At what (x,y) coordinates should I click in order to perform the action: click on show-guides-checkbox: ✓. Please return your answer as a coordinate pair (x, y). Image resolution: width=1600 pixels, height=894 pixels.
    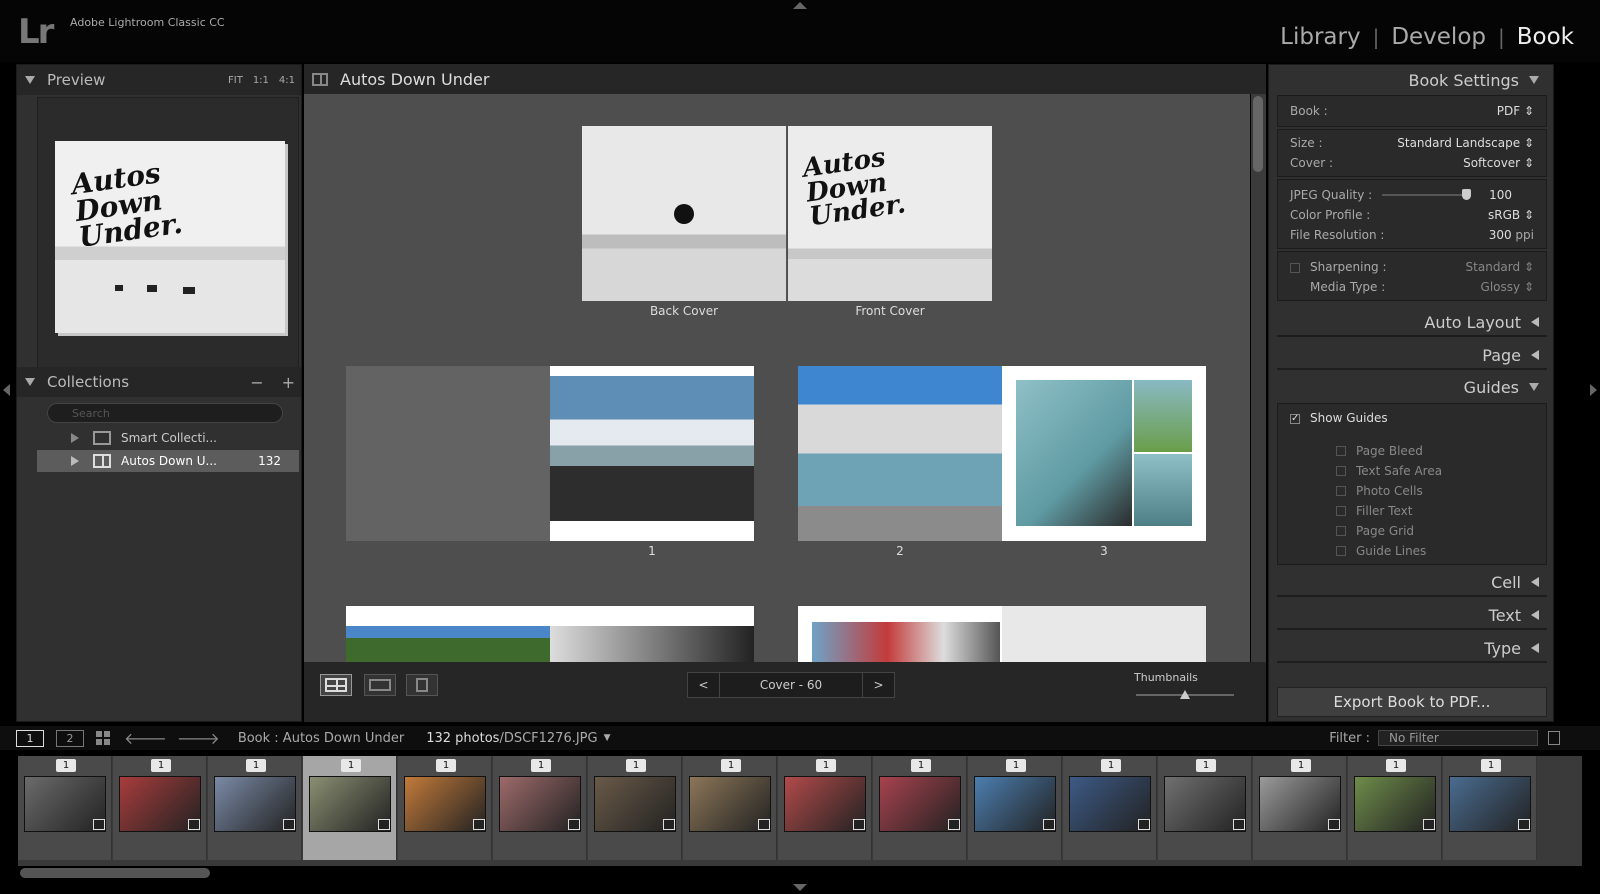
    Looking at the image, I should click on (1295, 418).